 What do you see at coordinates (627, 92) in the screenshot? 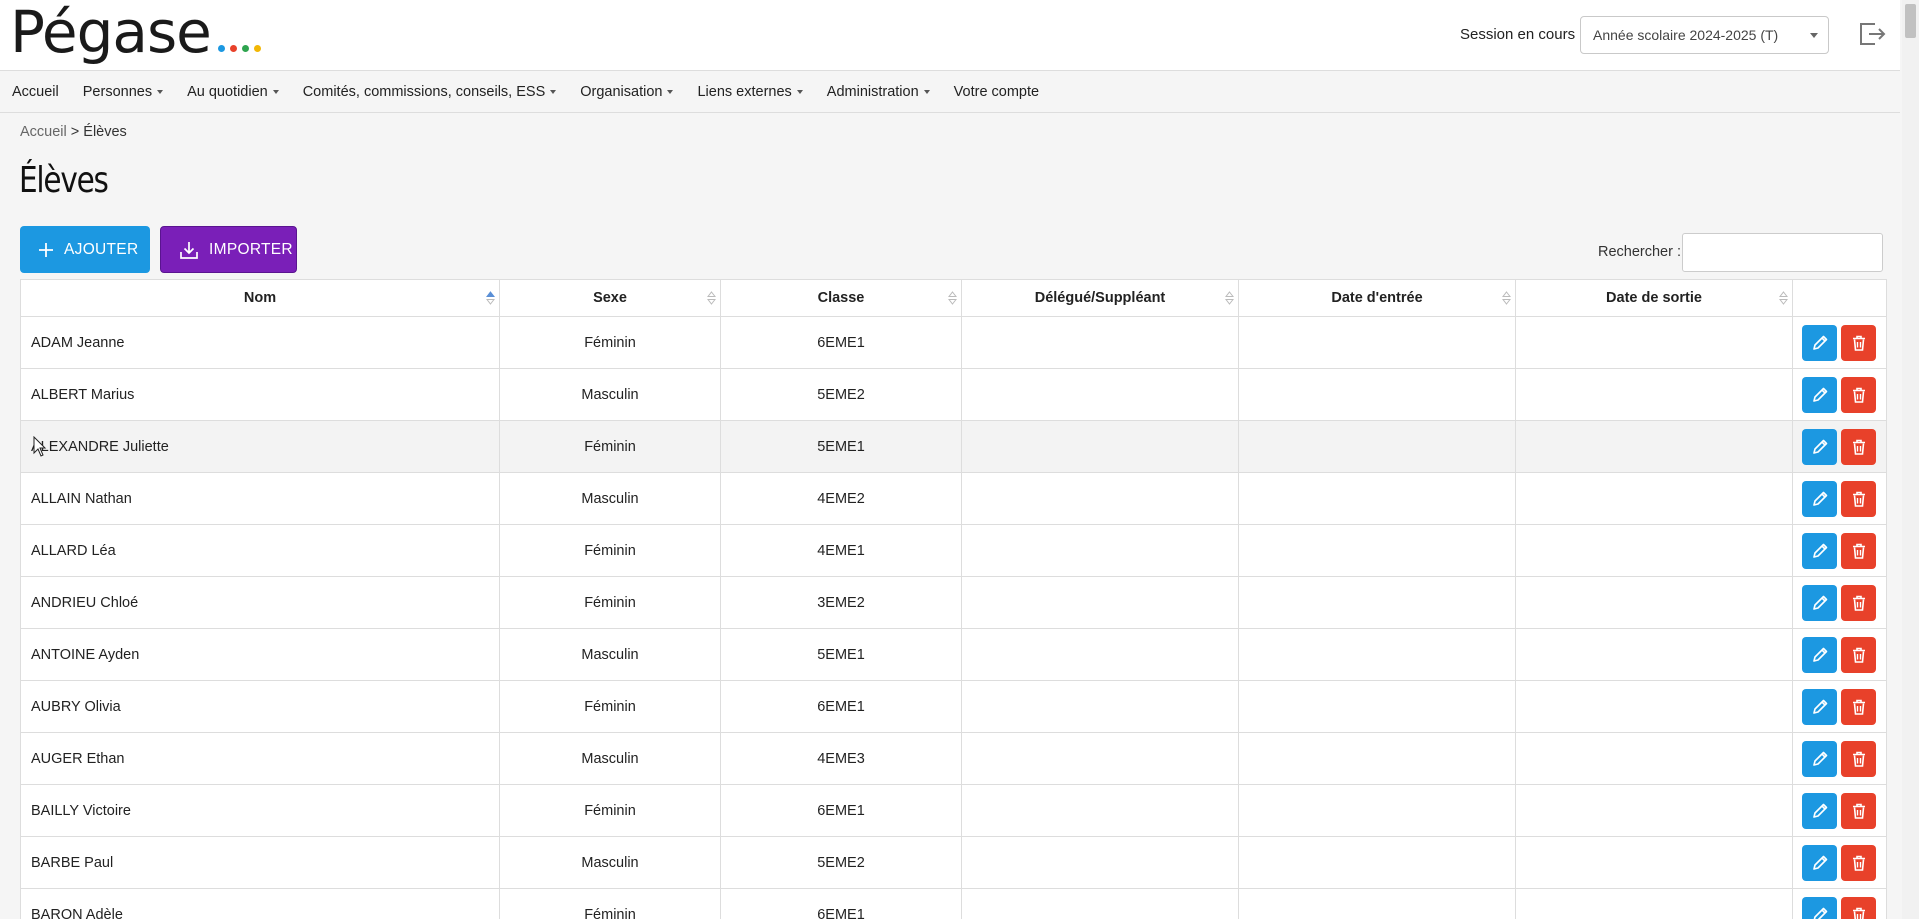
I see `nav-item-organisation: Organisation` at bounding box center [627, 92].